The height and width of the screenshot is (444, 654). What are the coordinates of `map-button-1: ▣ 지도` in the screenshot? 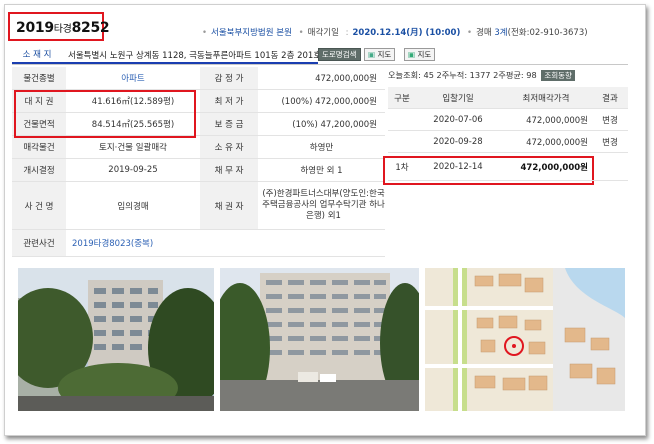 It's located at (380, 54).